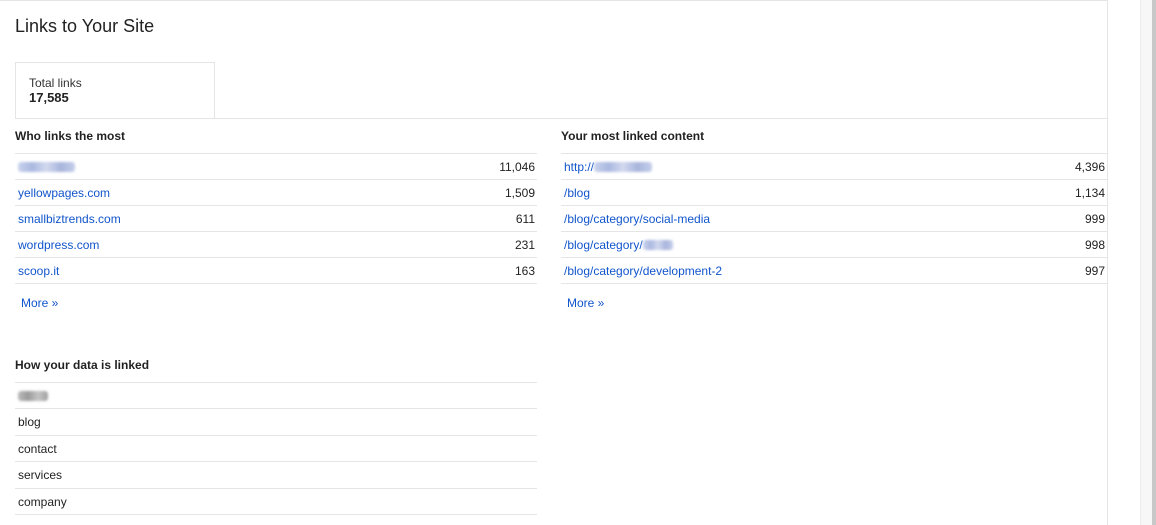 This screenshot has width=1156, height=525. What do you see at coordinates (577, 193) in the screenshot?
I see `linked-page: /blog` at bounding box center [577, 193].